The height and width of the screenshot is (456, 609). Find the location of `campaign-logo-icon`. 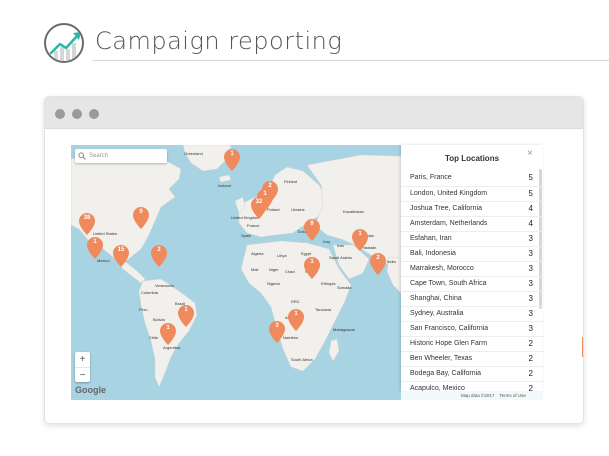

campaign-logo-icon is located at coordinates (64, 43).